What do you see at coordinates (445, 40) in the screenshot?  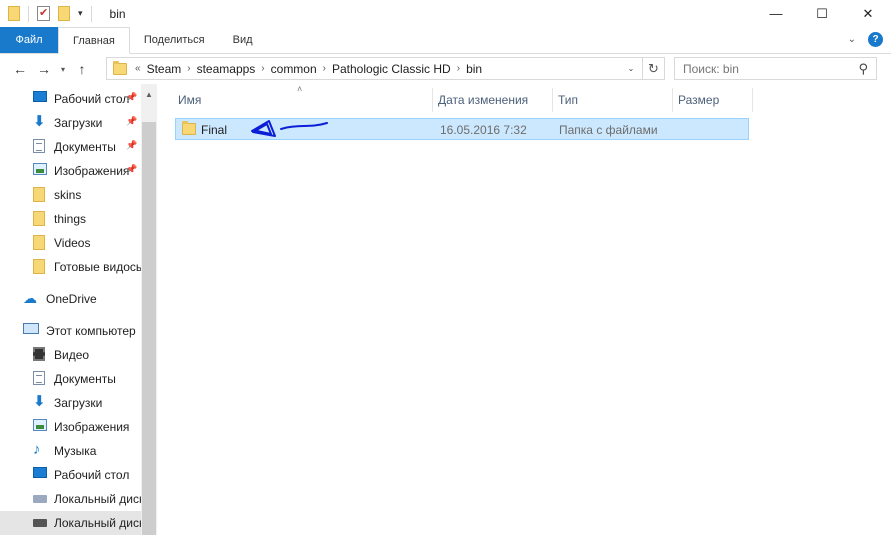 I see `ribbon-tabs: Файл Главная Поделиться Вид ⌄ ?` at bounding box center [445, 40].